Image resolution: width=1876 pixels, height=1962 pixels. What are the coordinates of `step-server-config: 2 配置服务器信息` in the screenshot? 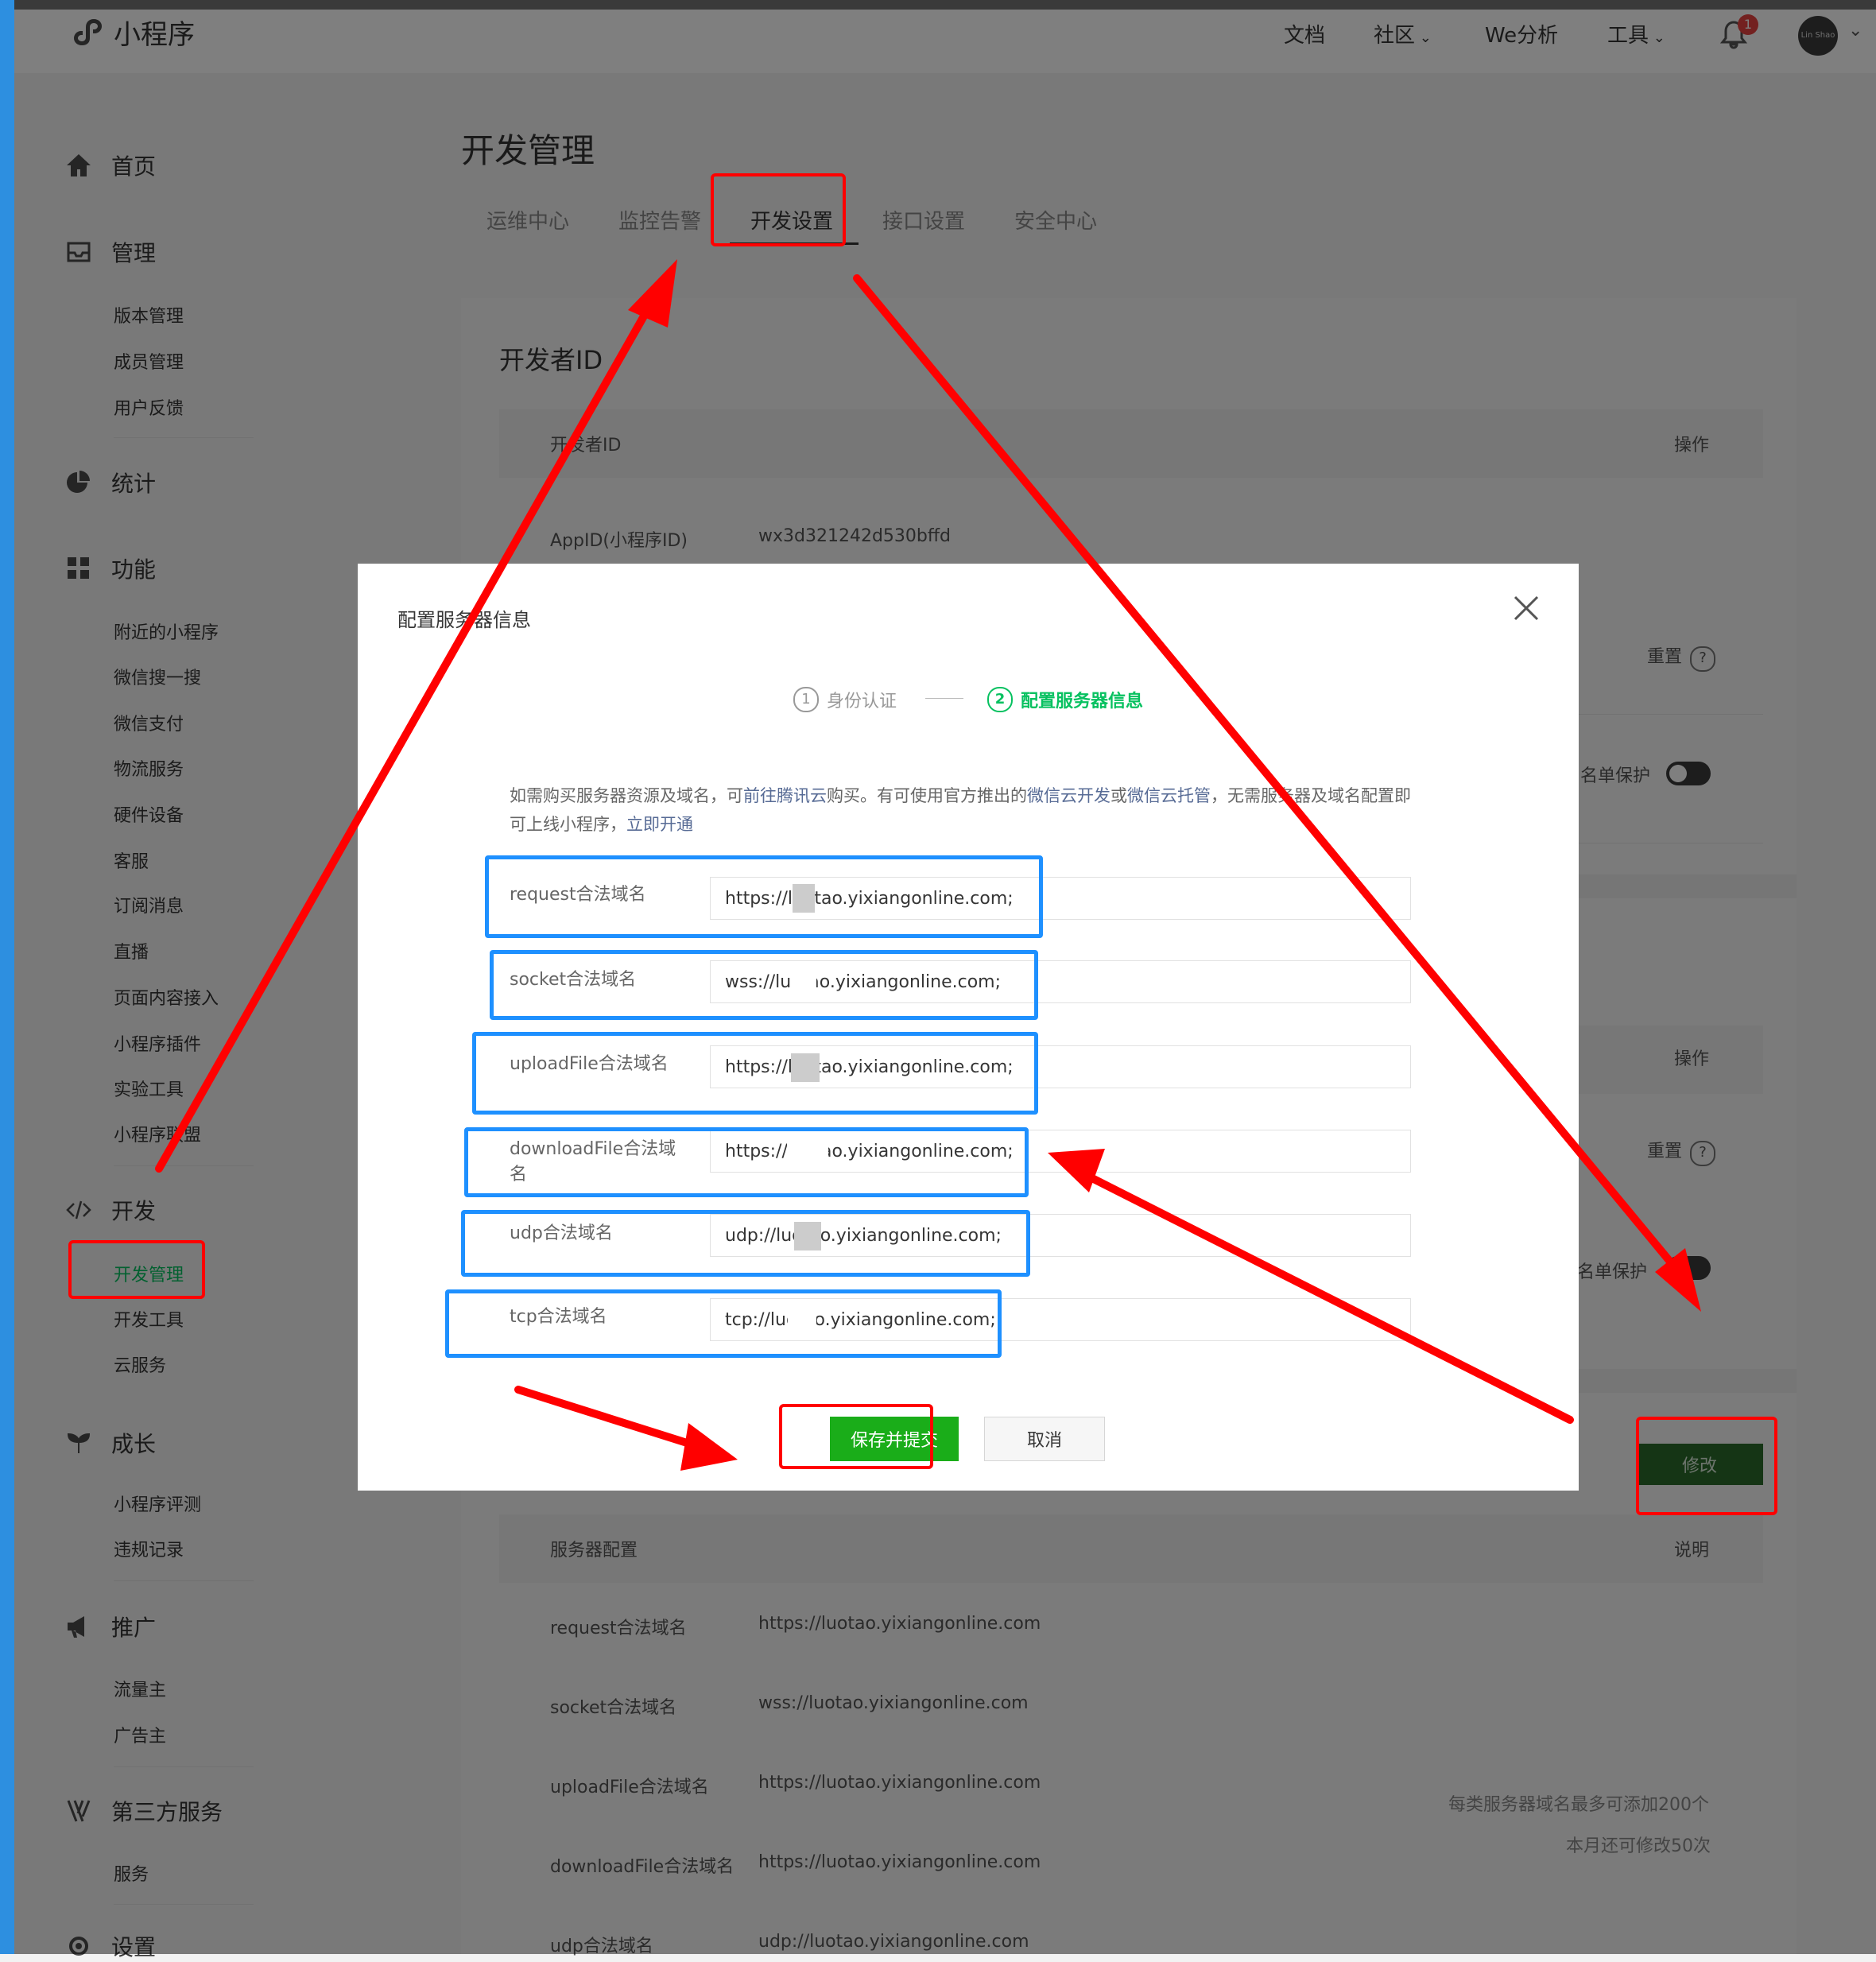 It's located at (1065, 700).